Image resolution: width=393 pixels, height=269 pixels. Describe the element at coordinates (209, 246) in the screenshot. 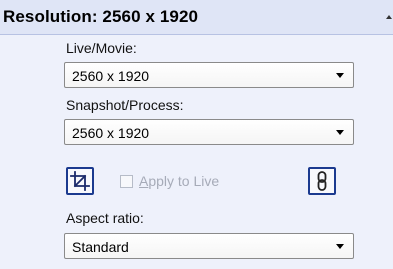

I see `aspect-ratio-dropdown: Standard` at that location.